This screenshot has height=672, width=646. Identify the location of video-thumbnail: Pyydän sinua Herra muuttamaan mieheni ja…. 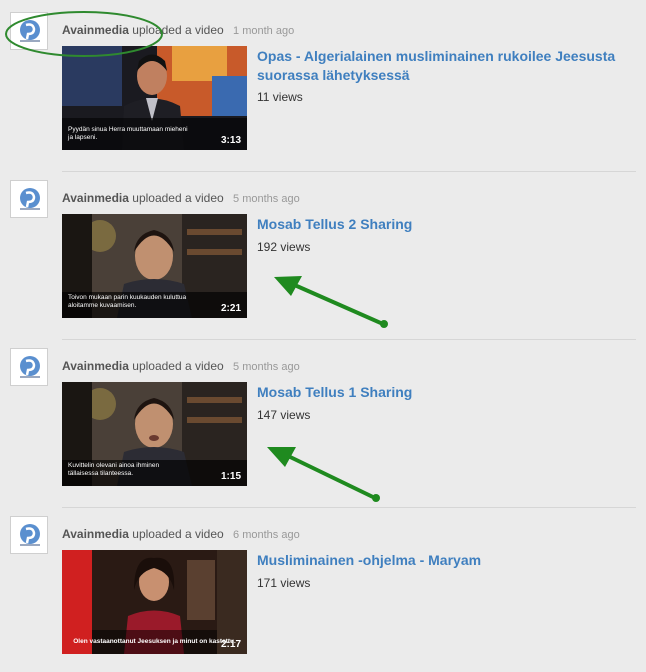
(154, 98).